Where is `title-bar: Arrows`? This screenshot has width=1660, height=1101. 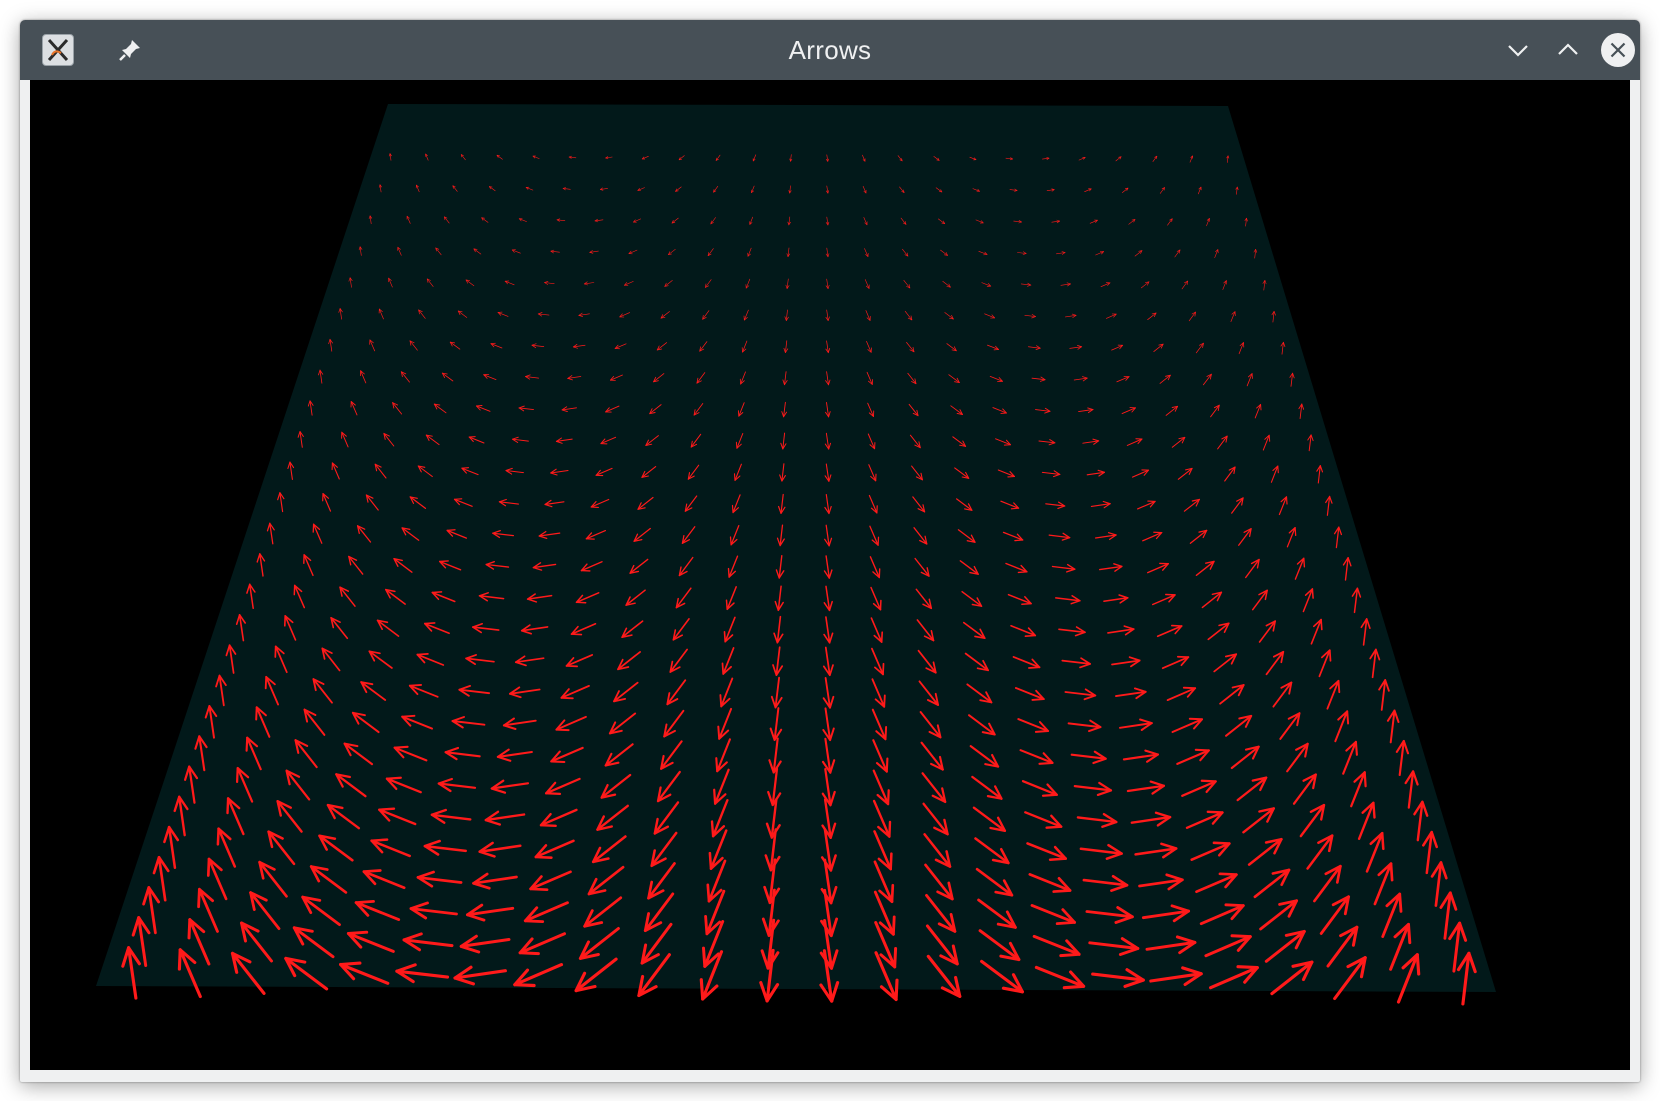 title-bar: Arrows is located at coordinates (830, 50).